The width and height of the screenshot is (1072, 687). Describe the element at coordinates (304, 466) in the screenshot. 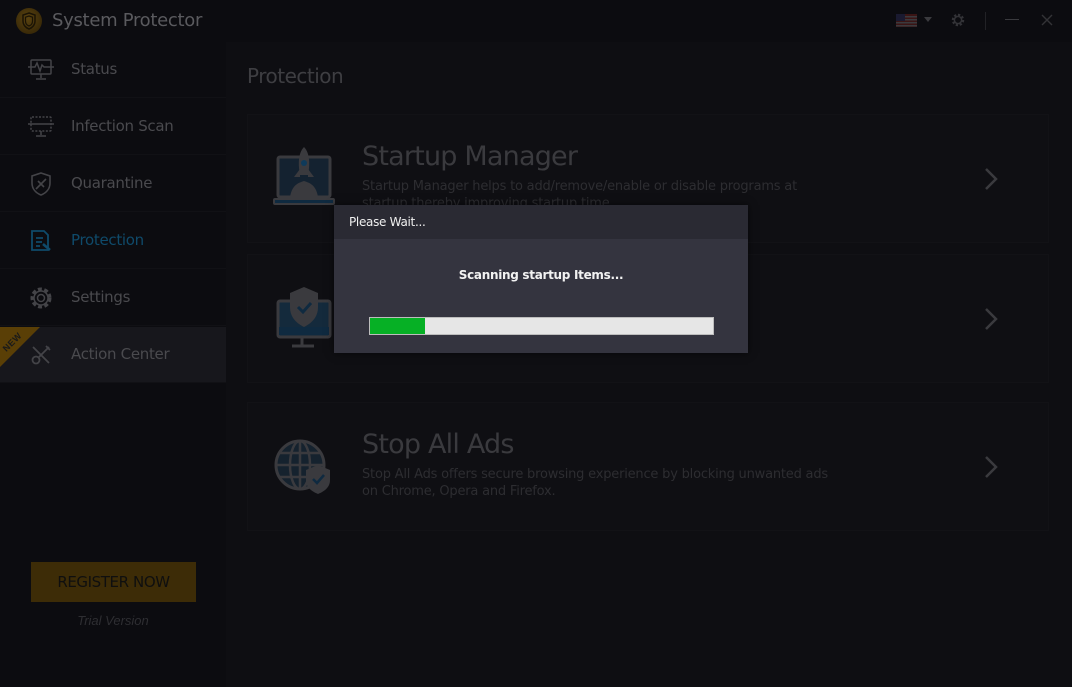

I see `globe-shield-icon` at that location.